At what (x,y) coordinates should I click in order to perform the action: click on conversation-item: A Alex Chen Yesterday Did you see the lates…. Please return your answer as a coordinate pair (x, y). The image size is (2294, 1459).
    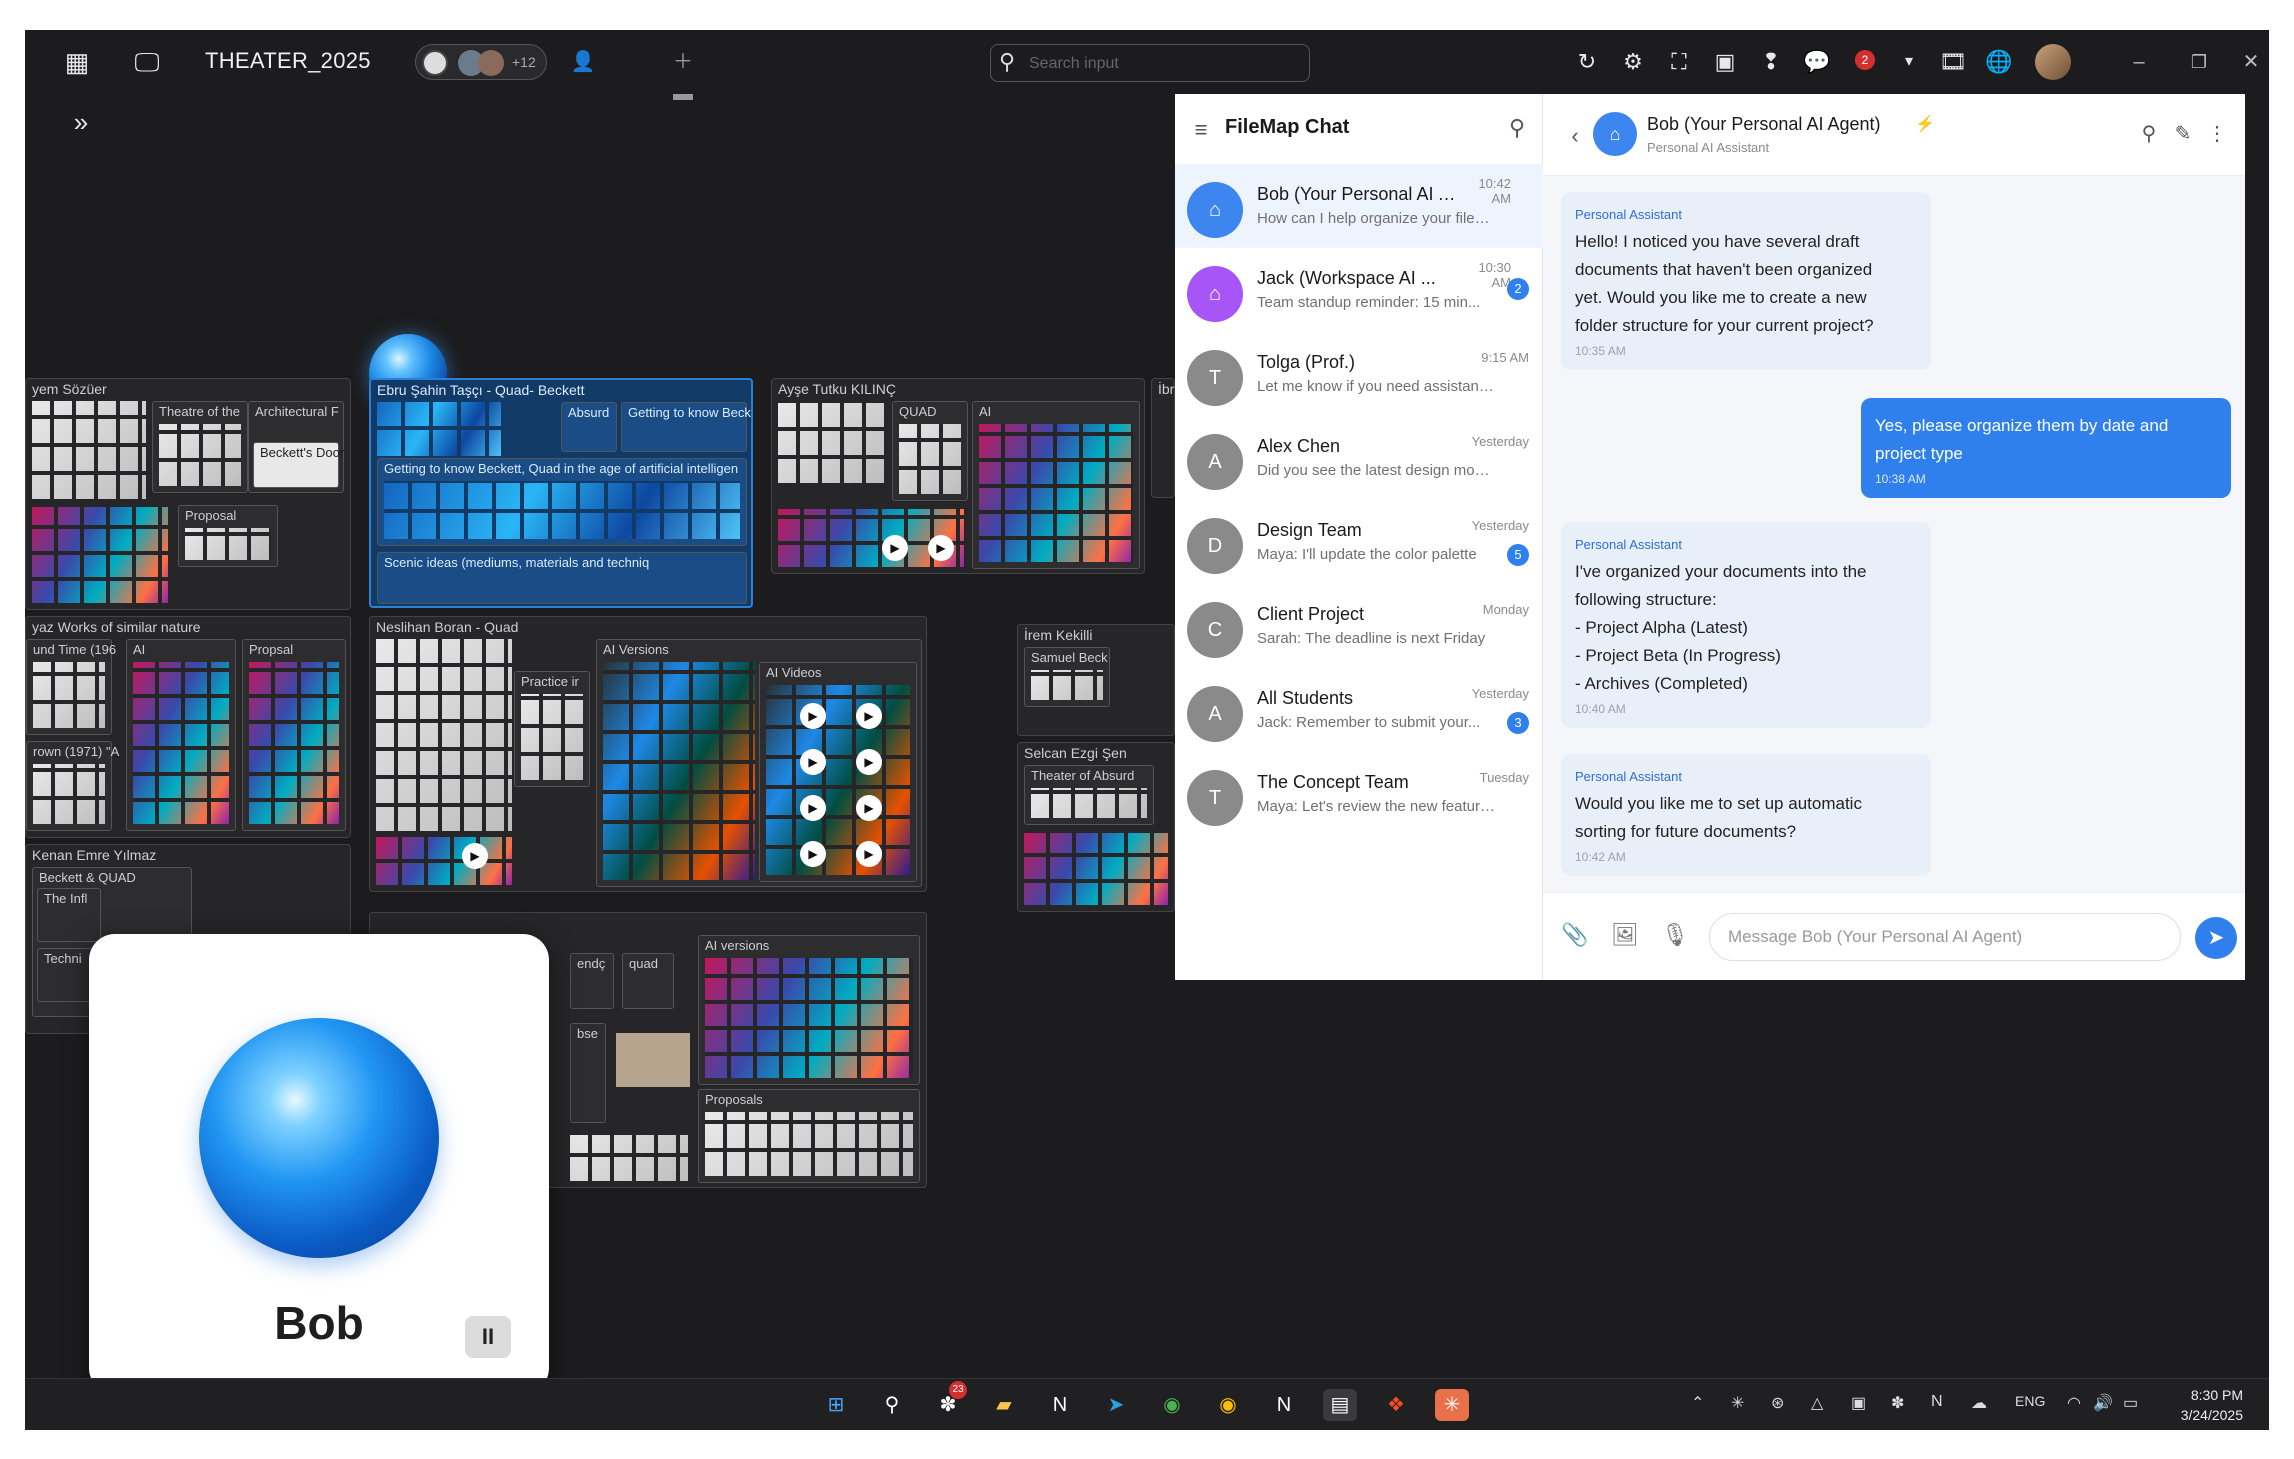
    Looking at the image, I should click on (1359, 458).